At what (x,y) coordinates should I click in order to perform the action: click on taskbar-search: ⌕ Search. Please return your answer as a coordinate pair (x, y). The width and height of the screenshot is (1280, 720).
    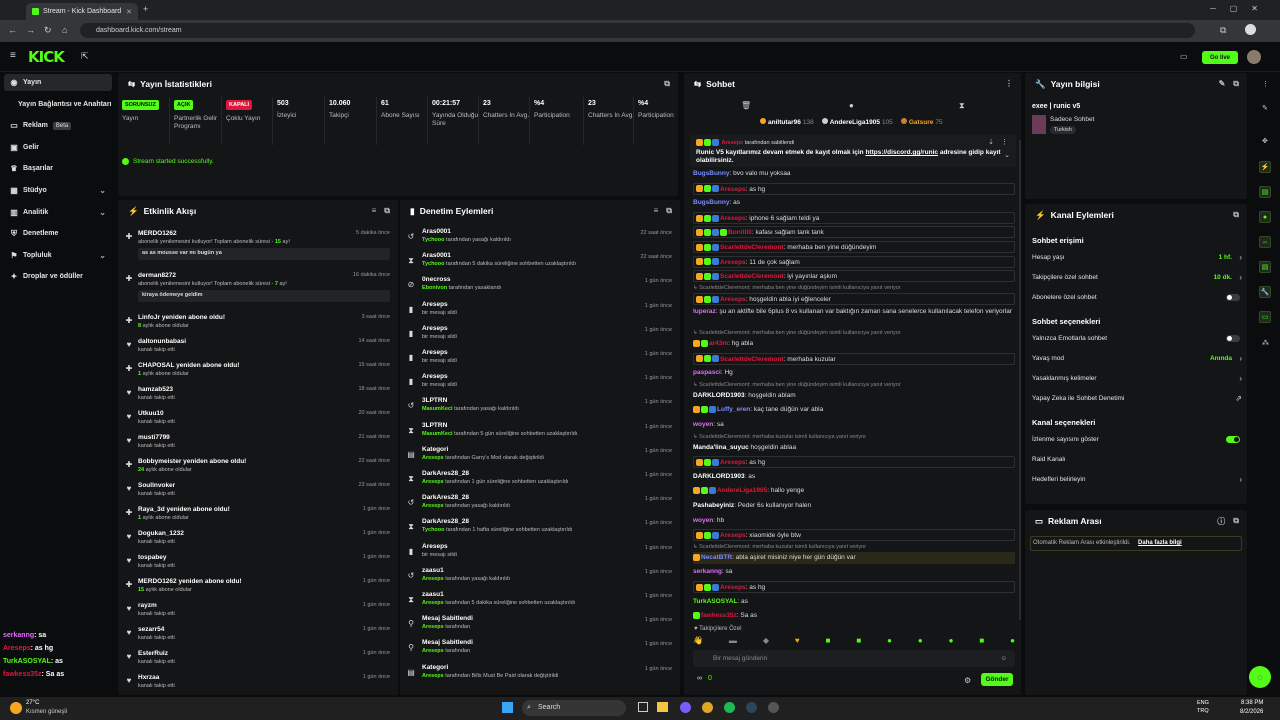
    Looking at the image, I should click on (574, 708).